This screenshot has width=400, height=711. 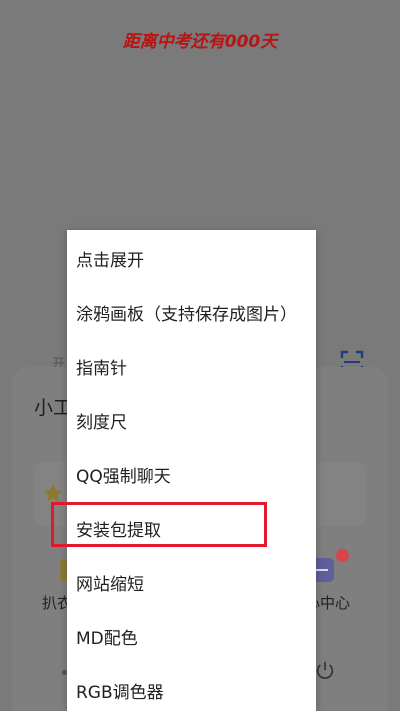 I want to click on highlight-box, so click(x=159, y=524).